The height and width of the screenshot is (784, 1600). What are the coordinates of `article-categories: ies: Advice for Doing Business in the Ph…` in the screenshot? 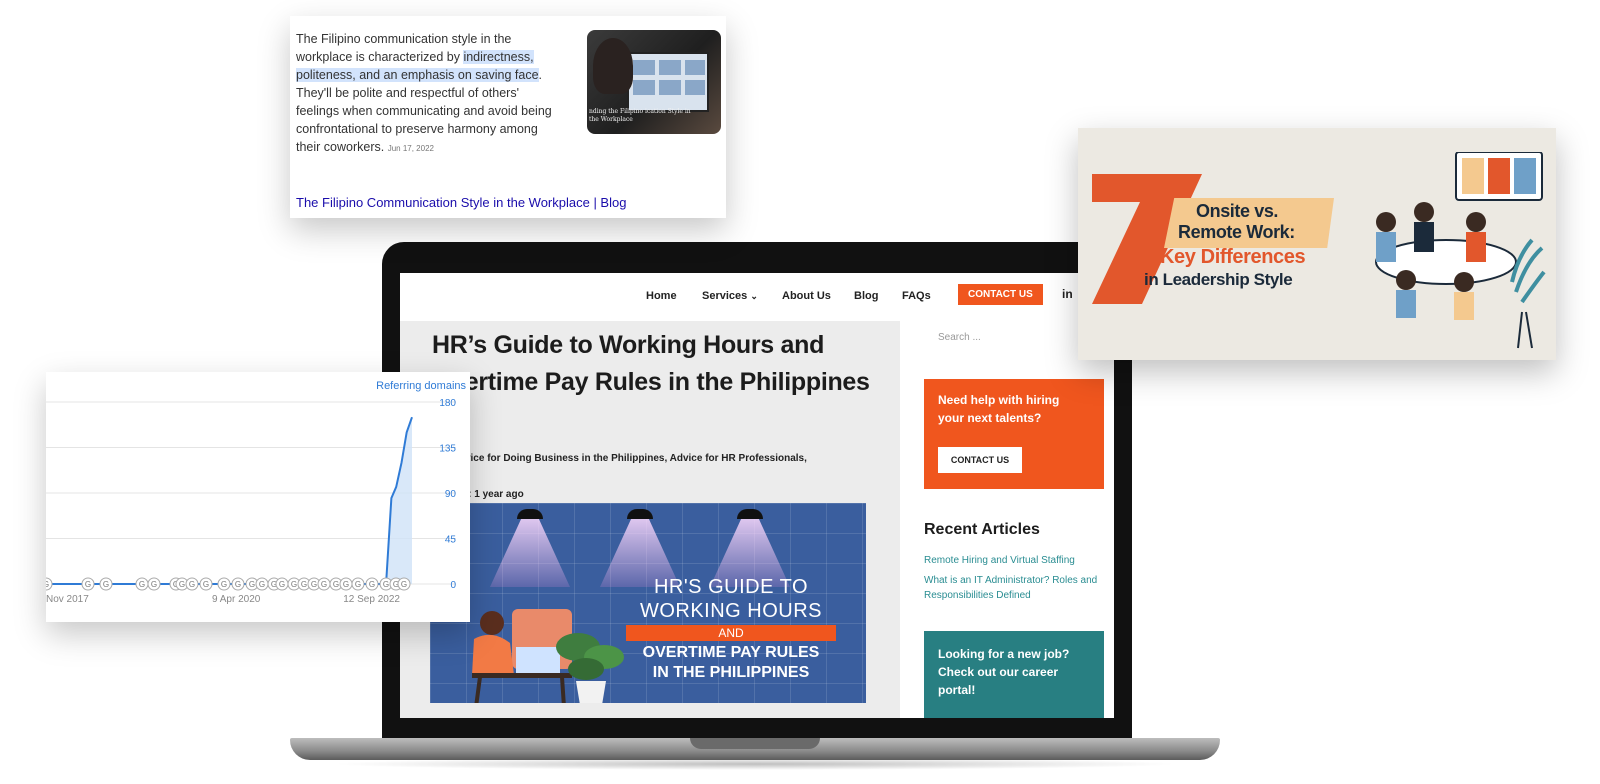 It's located at (619, 458).